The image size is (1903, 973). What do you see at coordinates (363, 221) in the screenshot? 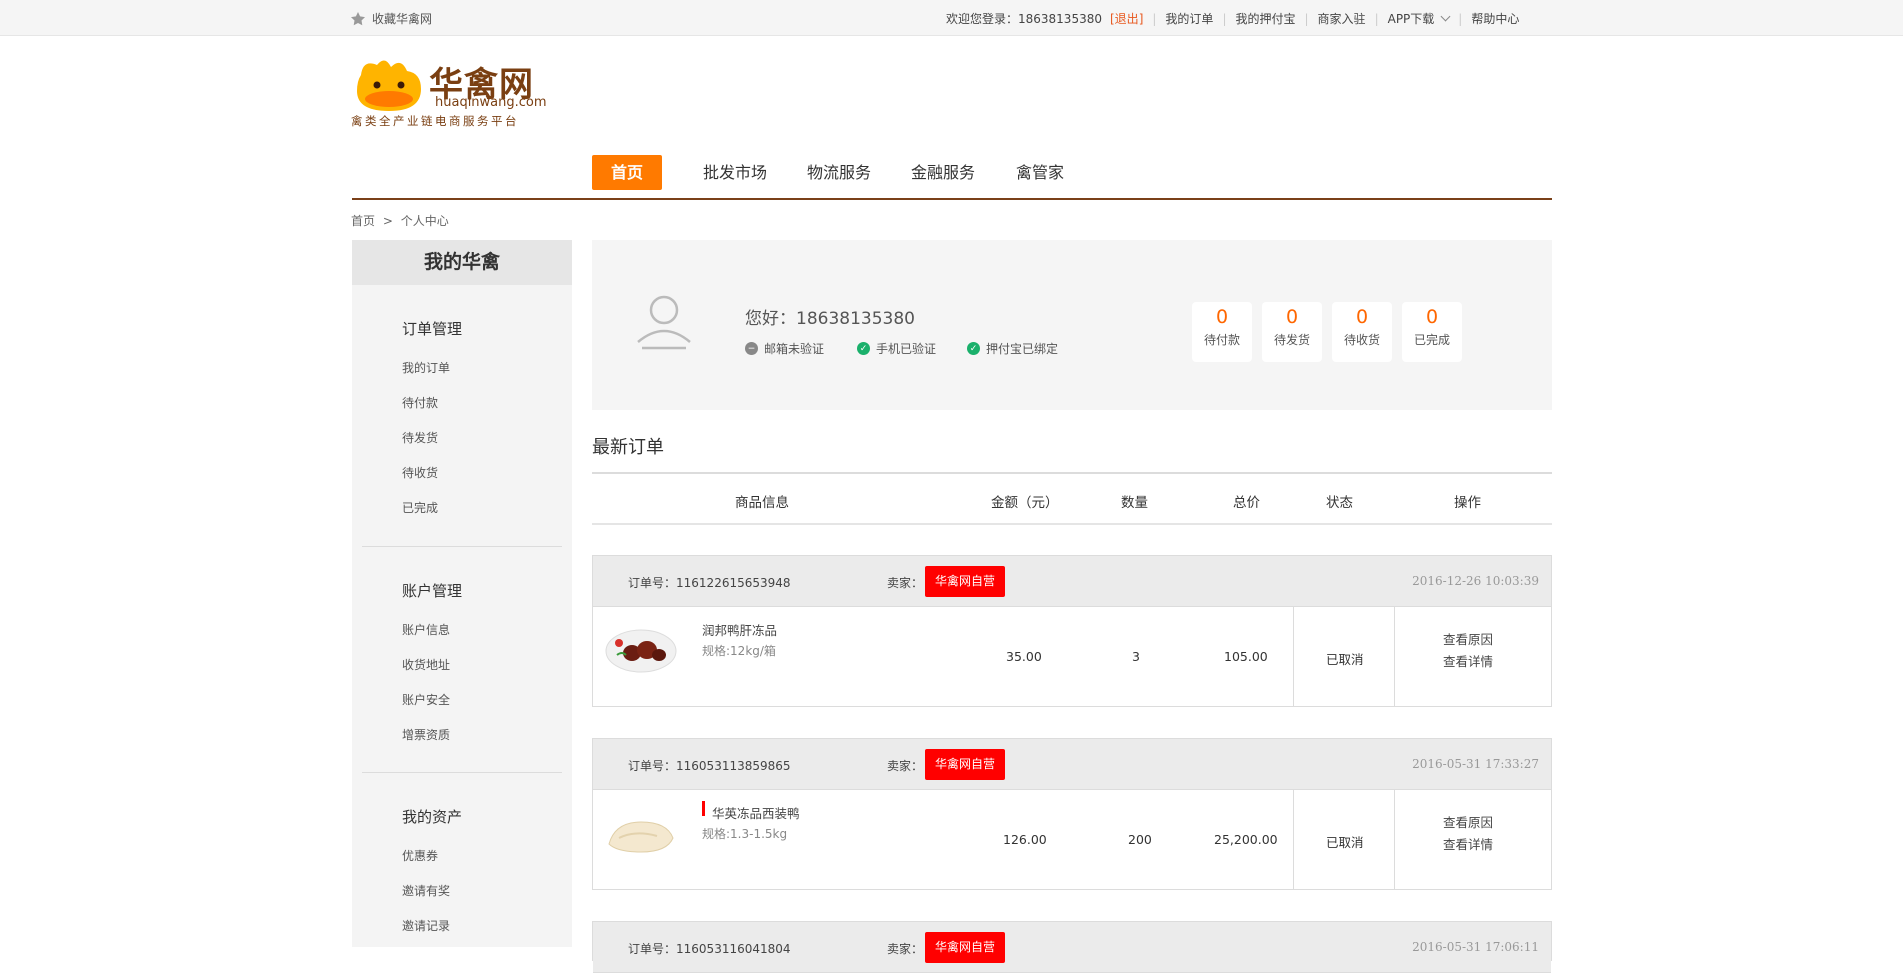
I see `breadcrumb-home: 首页` at bounding box center [363, 221].